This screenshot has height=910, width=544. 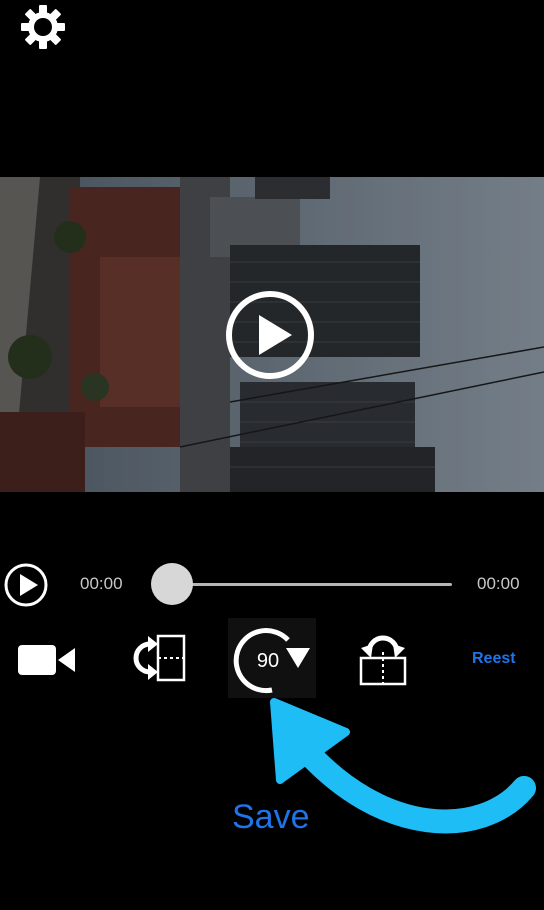 I want to click on rotate-90-button: 90, so click(x=272, y=658).